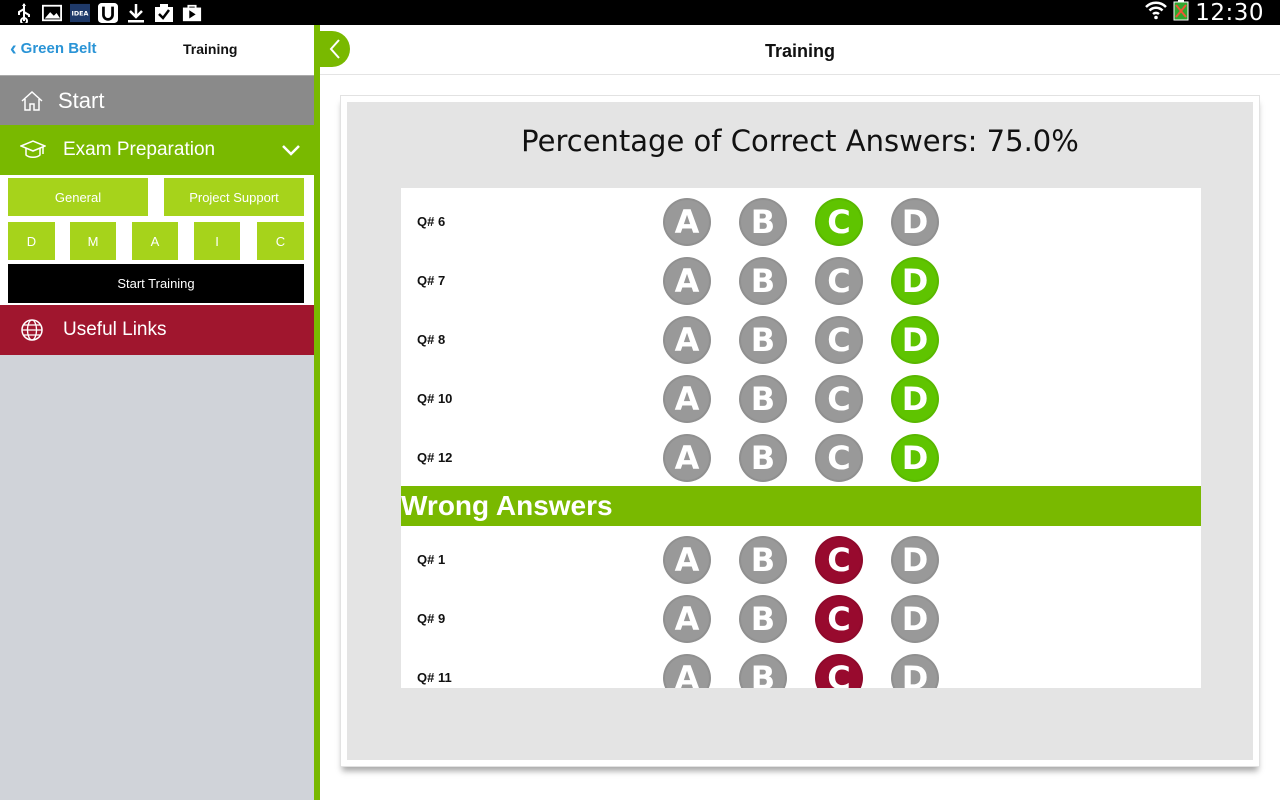 The image size is (1280, 800). I want to click on globe-icon, so click(32, 330).